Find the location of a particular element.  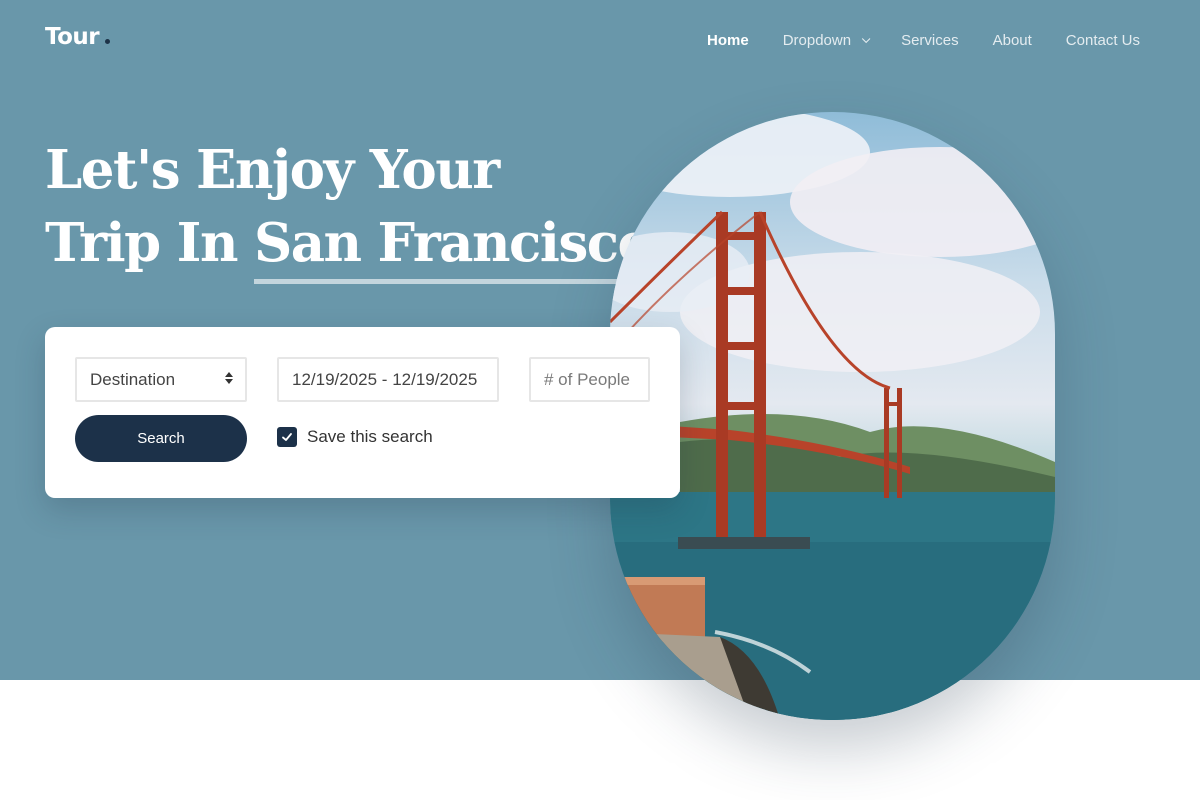

hero-headline: Let's Enjoy Your Trip In San Francisco is located at coordinates (352, 209).